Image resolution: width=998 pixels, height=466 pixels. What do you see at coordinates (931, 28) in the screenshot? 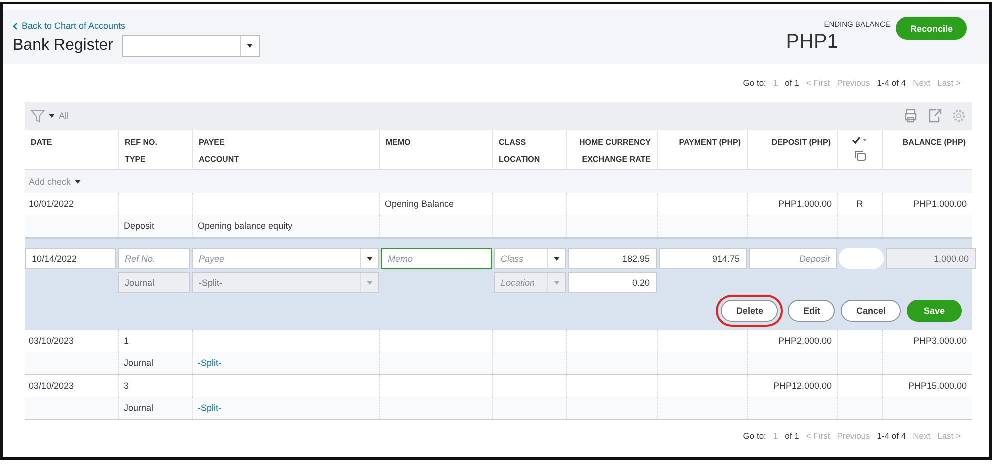
I see `reconcile-button: Reconcile` at bounding box center [931, 28].